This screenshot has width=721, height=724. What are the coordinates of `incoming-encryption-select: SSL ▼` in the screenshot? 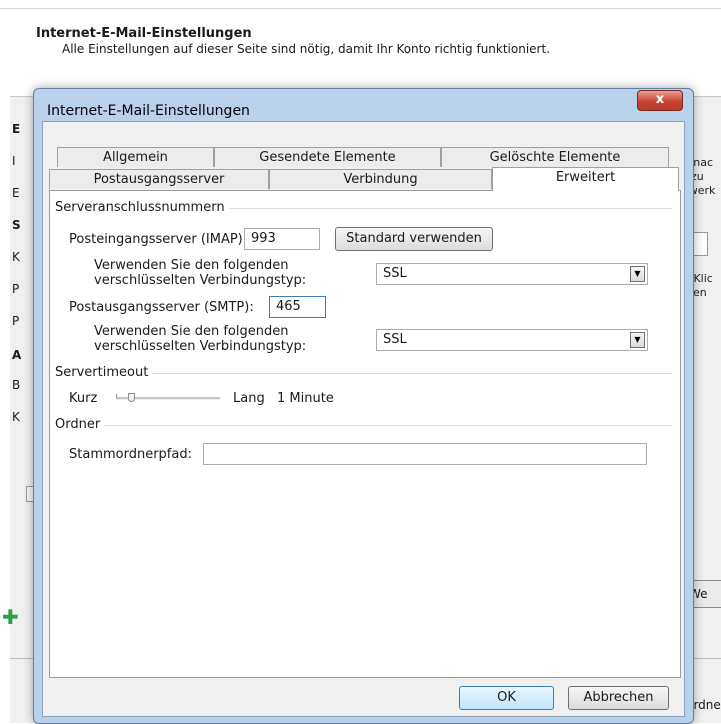 It's located at (512, 274).